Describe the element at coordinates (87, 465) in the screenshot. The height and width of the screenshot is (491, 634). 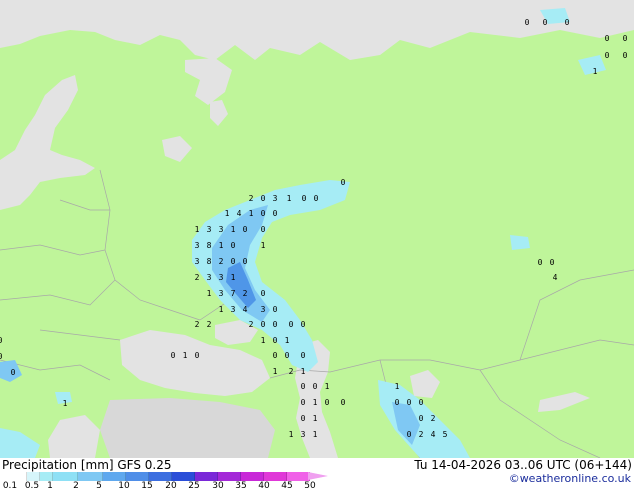
I see `map-title: Precipitation [mm] GFS 0.25` at that location.